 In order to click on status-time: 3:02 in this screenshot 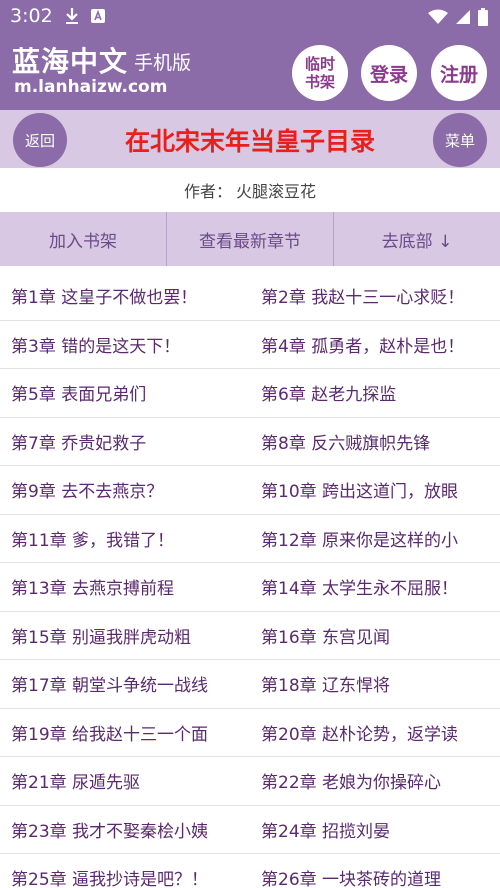, I will do `click(31, 16)`.